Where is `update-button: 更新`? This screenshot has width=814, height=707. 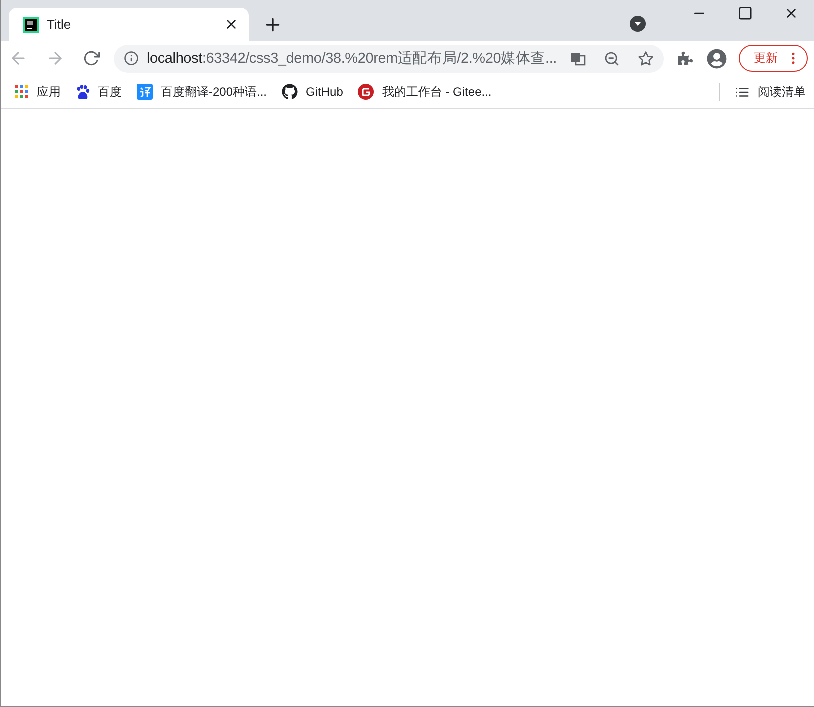 update-button: 更新 is located at coordinates (773, 58).